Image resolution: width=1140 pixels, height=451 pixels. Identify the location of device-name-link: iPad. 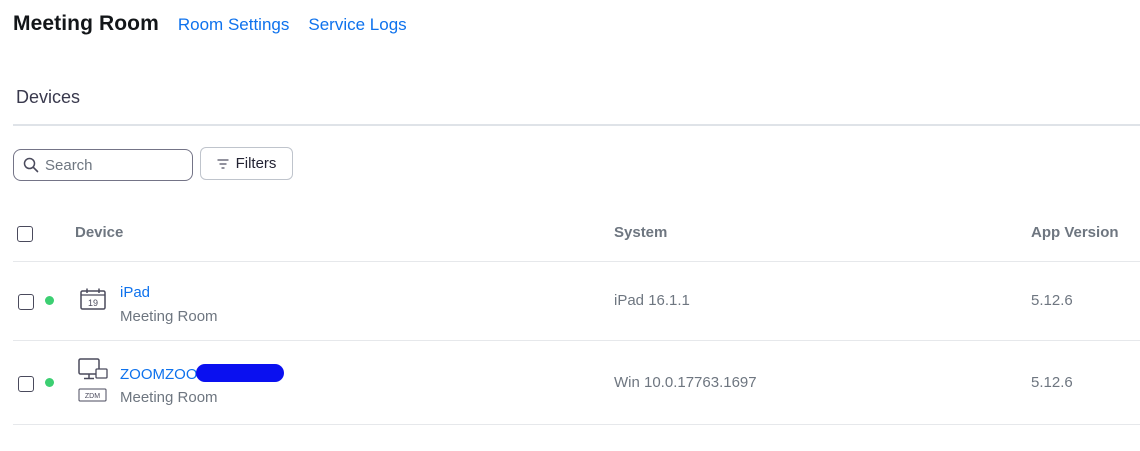
(135, 292).